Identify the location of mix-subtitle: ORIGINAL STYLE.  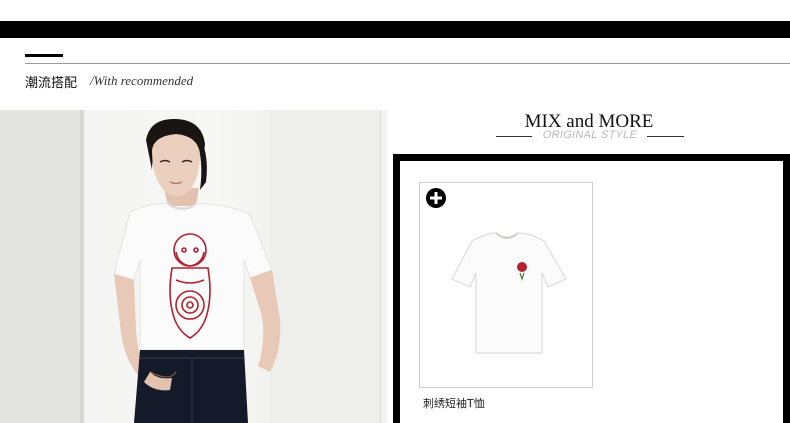
(590, 135).